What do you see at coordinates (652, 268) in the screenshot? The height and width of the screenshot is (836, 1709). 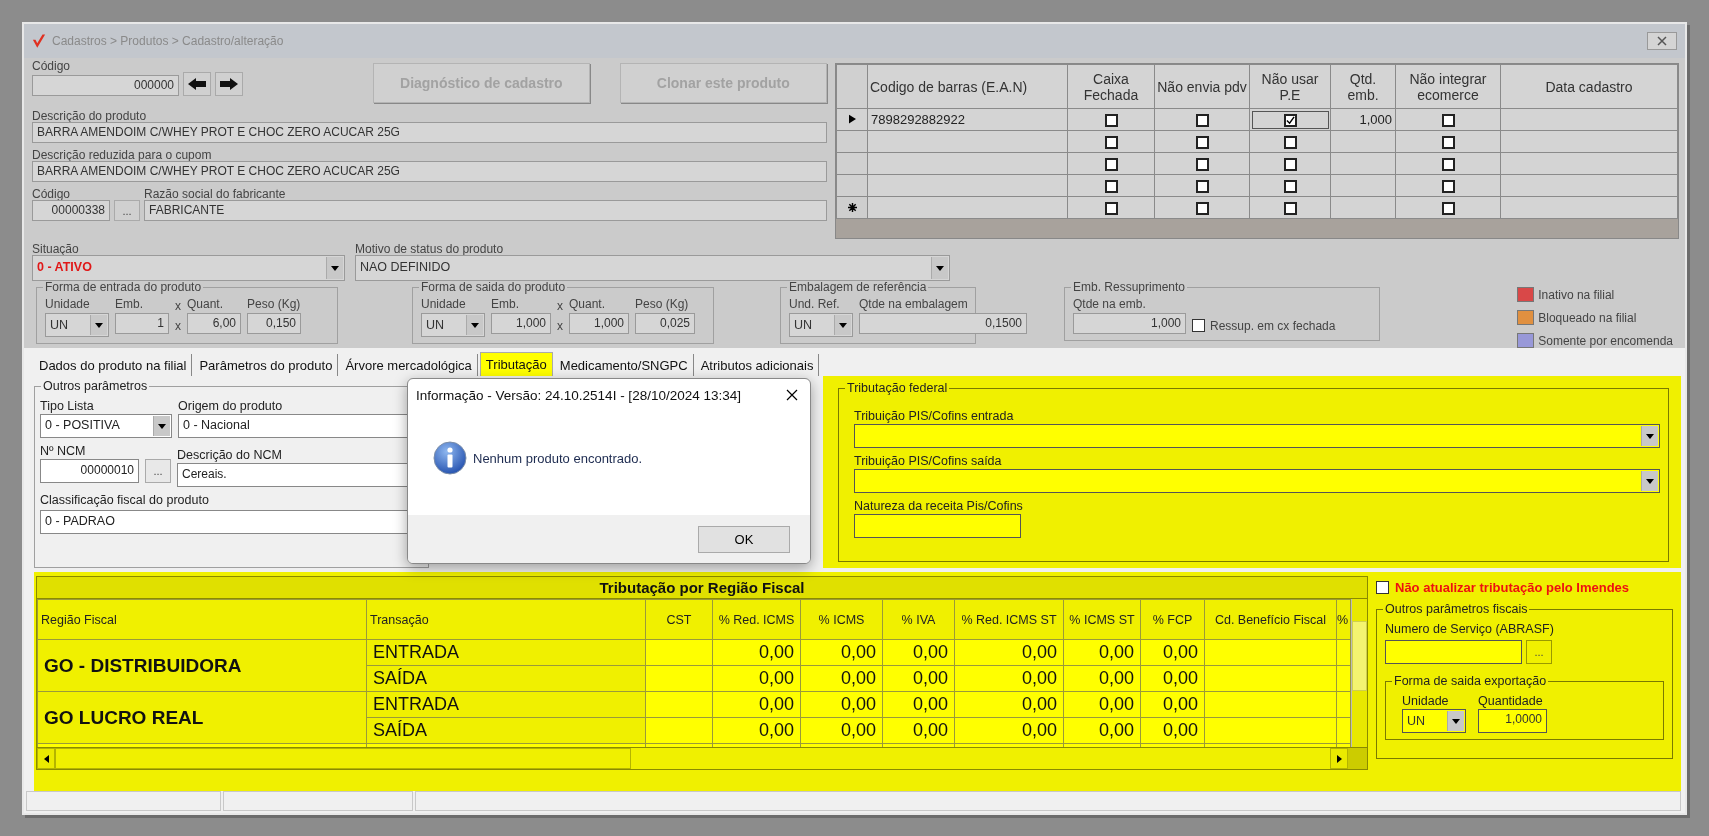 I see `status-reason-dropdown: NAO DEFINIDO` at bounding box center [652, 268].